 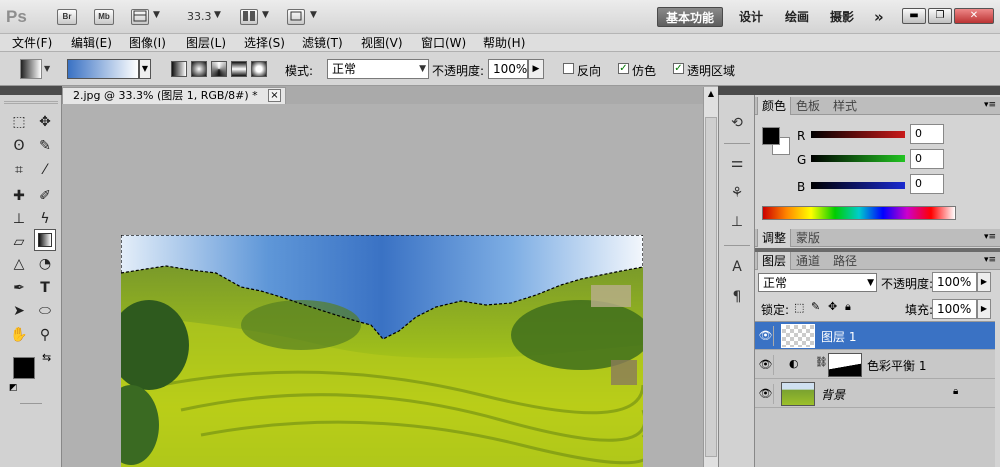 I want to click on layer-mask-thumbnail, so click(x=845, y=365).